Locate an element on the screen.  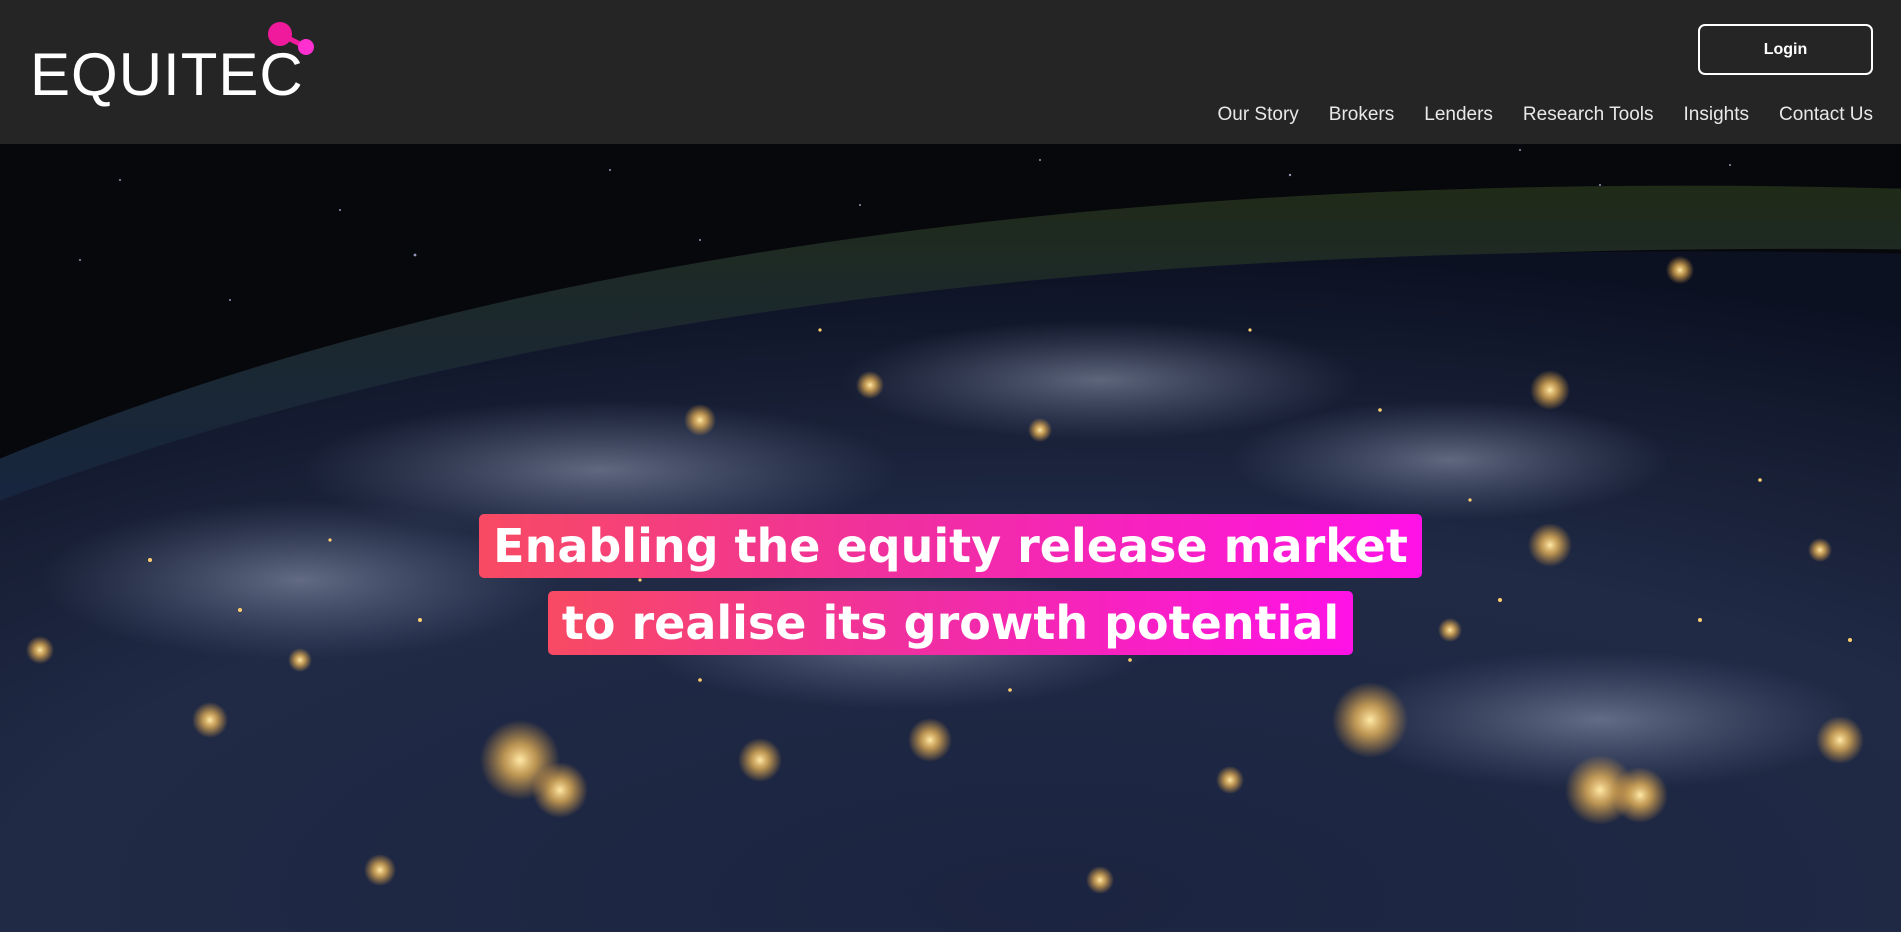
login-button: Login is located at coordinates (1785, 49).